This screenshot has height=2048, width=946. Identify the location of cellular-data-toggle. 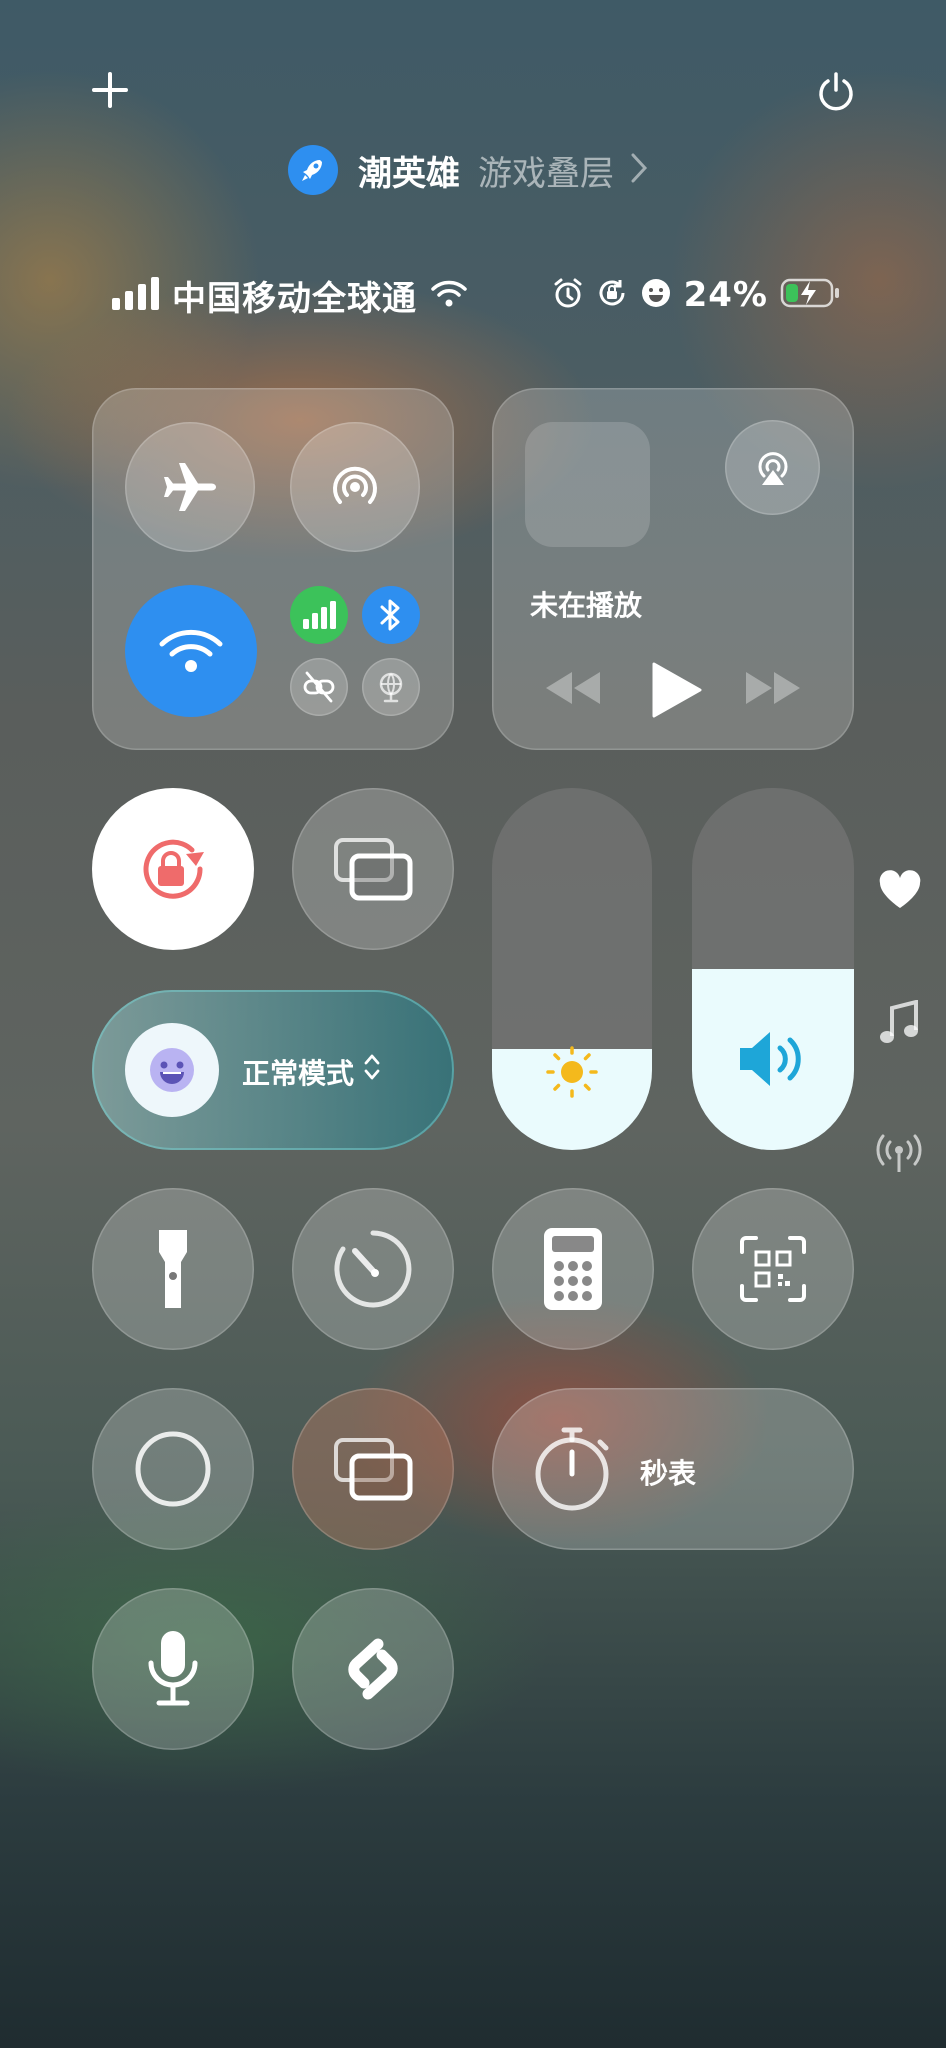
(319, 615).